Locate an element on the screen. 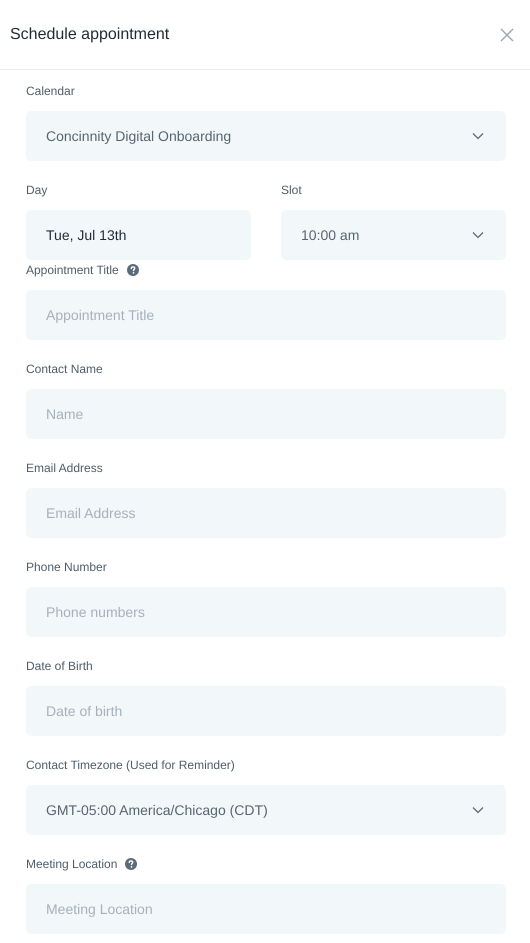  input-field: Email Address is located at coordinates (266, 513).